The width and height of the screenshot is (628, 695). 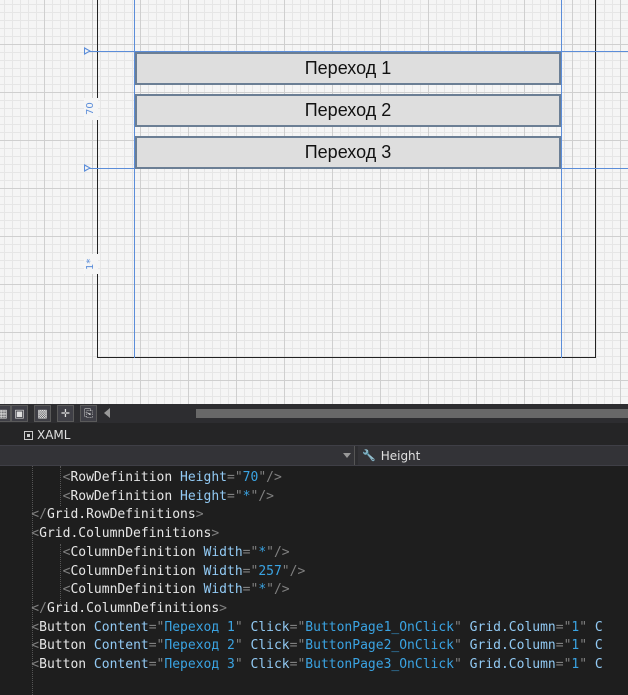 What do you see at coordinates (42, 413) in the screenshot?
I see `artboard-icon: ▩` at bounding box center [42, 413].